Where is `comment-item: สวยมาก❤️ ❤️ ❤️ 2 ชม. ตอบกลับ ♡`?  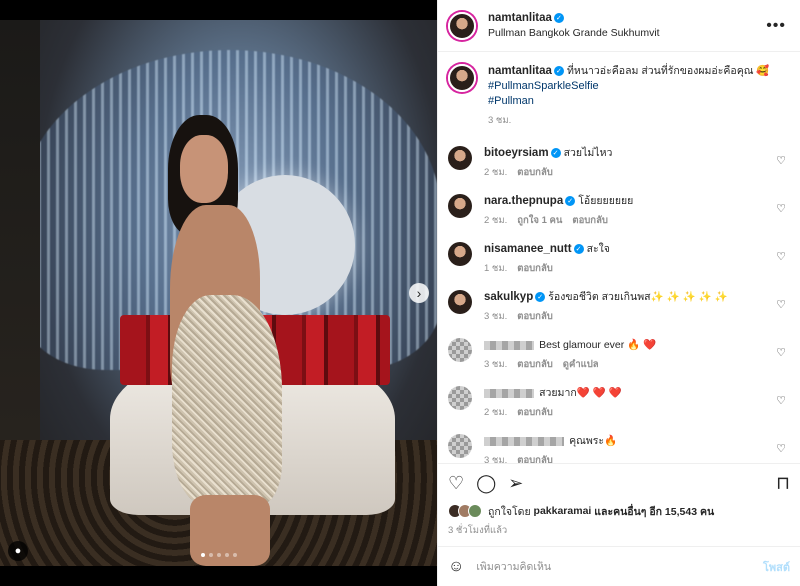 comment-item: สวยมาก❤️ ❤️ ❤️ 2 ชม. ตอบกลับ ♡ is located at coordinates (617, 403).